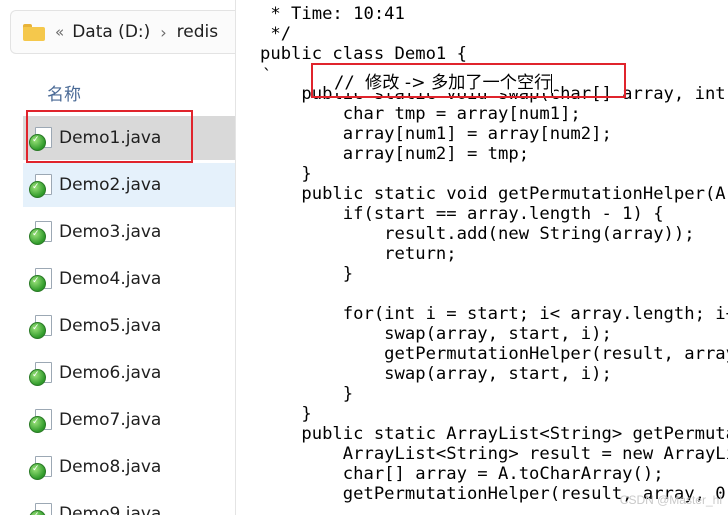  Describe the element at coordinates (494, 134) in the screenshot. I see `code-line: array[num1] = array[num2];` at that location.